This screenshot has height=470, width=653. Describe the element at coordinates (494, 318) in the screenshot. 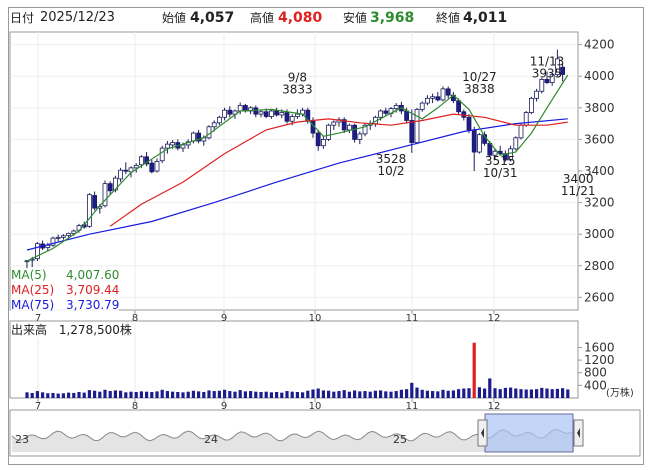

I see `x-tick-label: 12` at that location.